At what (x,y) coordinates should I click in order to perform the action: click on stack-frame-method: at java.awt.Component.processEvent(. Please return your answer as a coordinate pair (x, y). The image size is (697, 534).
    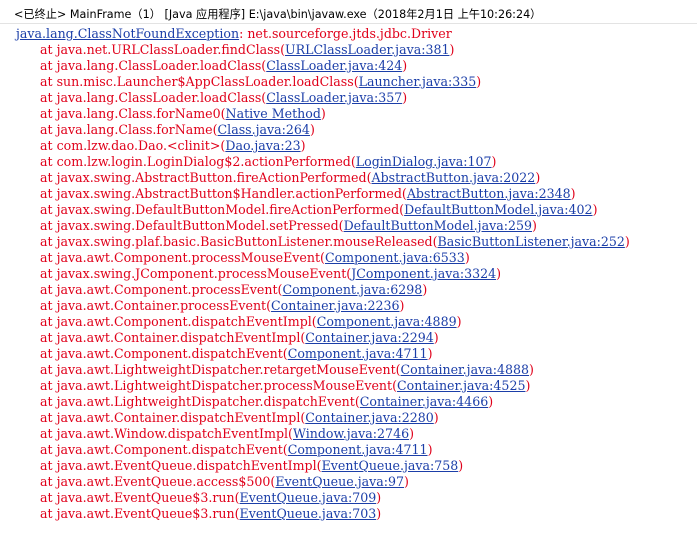
    Looking at the image, I should click on (161, 289).